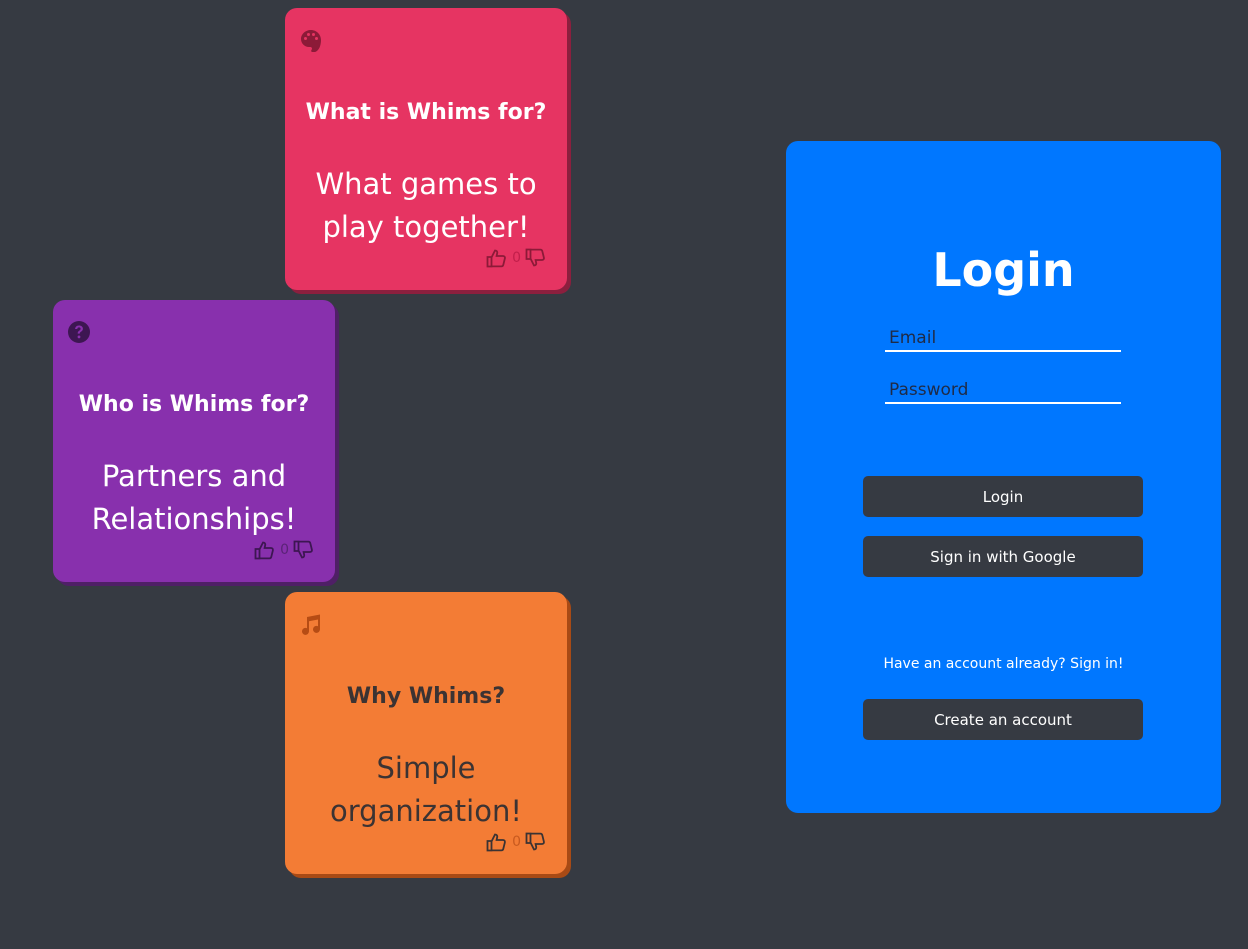 The width and height of the screenshot is (1248, 949). What do you see at coordinates (426, 696) in the screenshot?
I see `card-title: Why Whims?` at bounding box center [426, 696].